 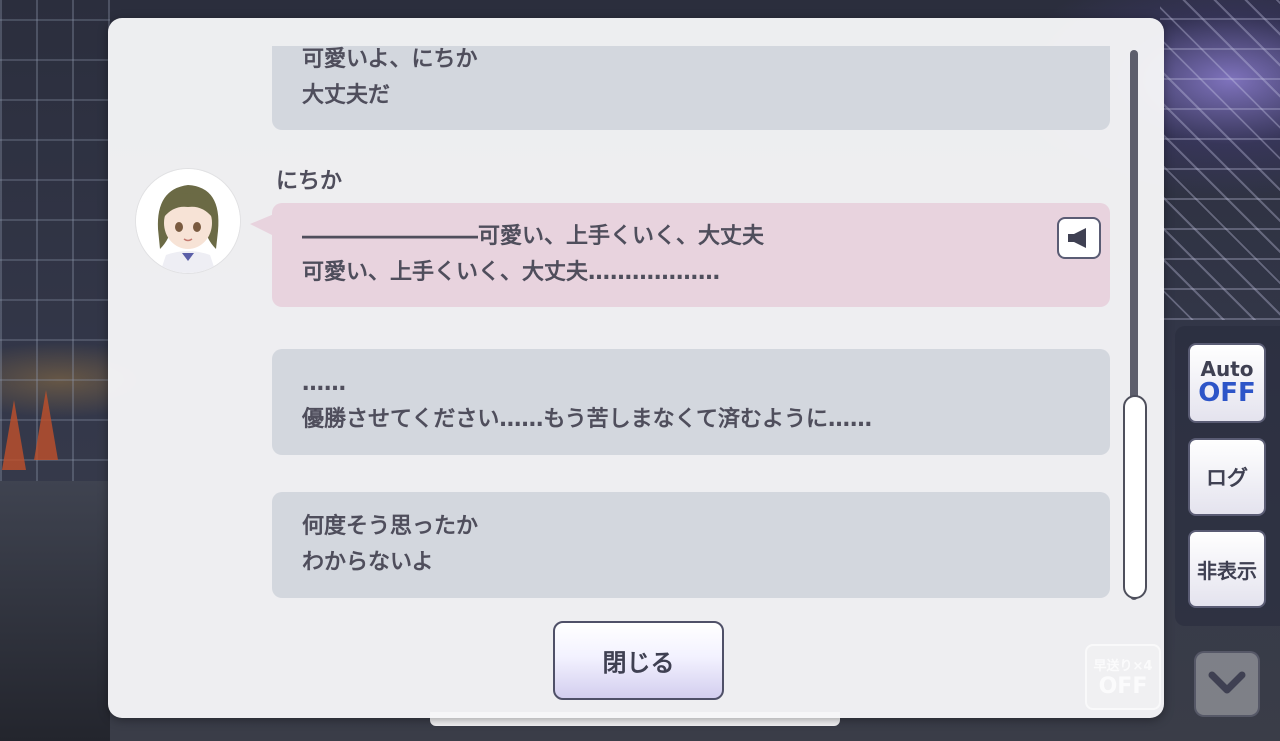 I want to click on collapse-button, so click(x=1227, y=684).